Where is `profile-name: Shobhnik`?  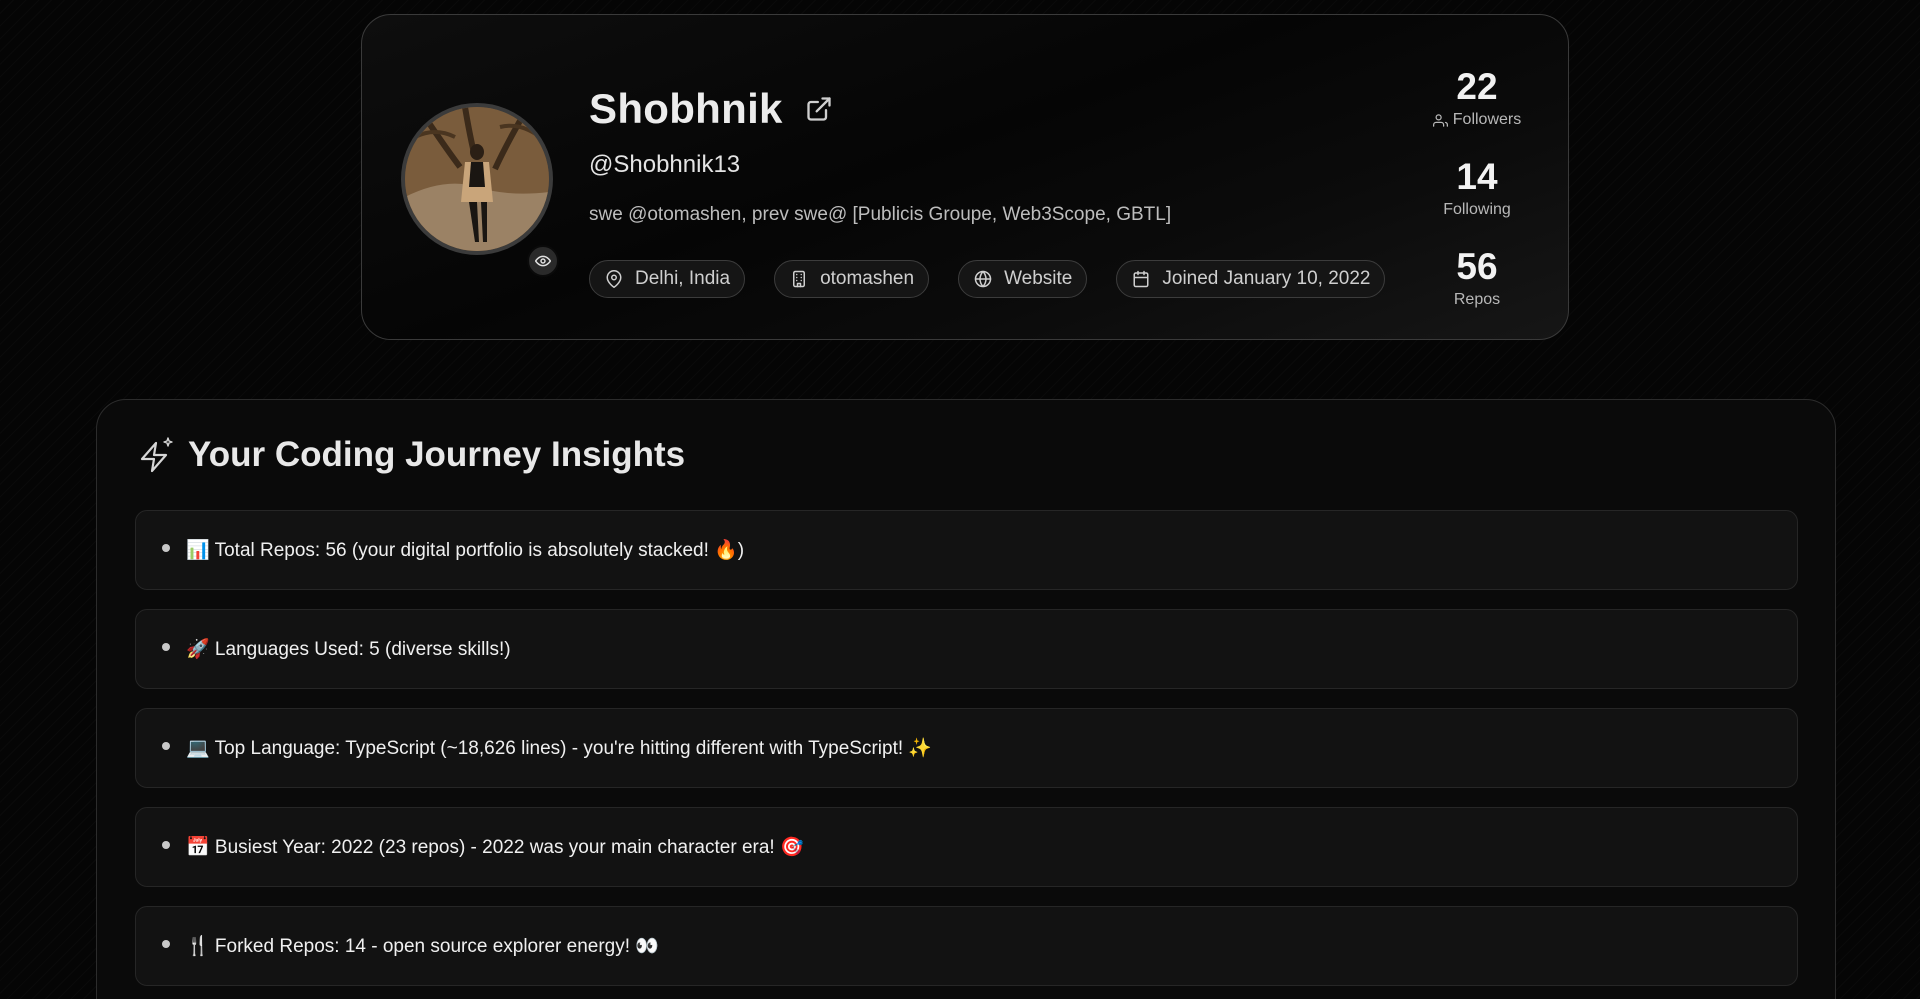
profile-name: Shobhnik is located at coordinates (686, 108).